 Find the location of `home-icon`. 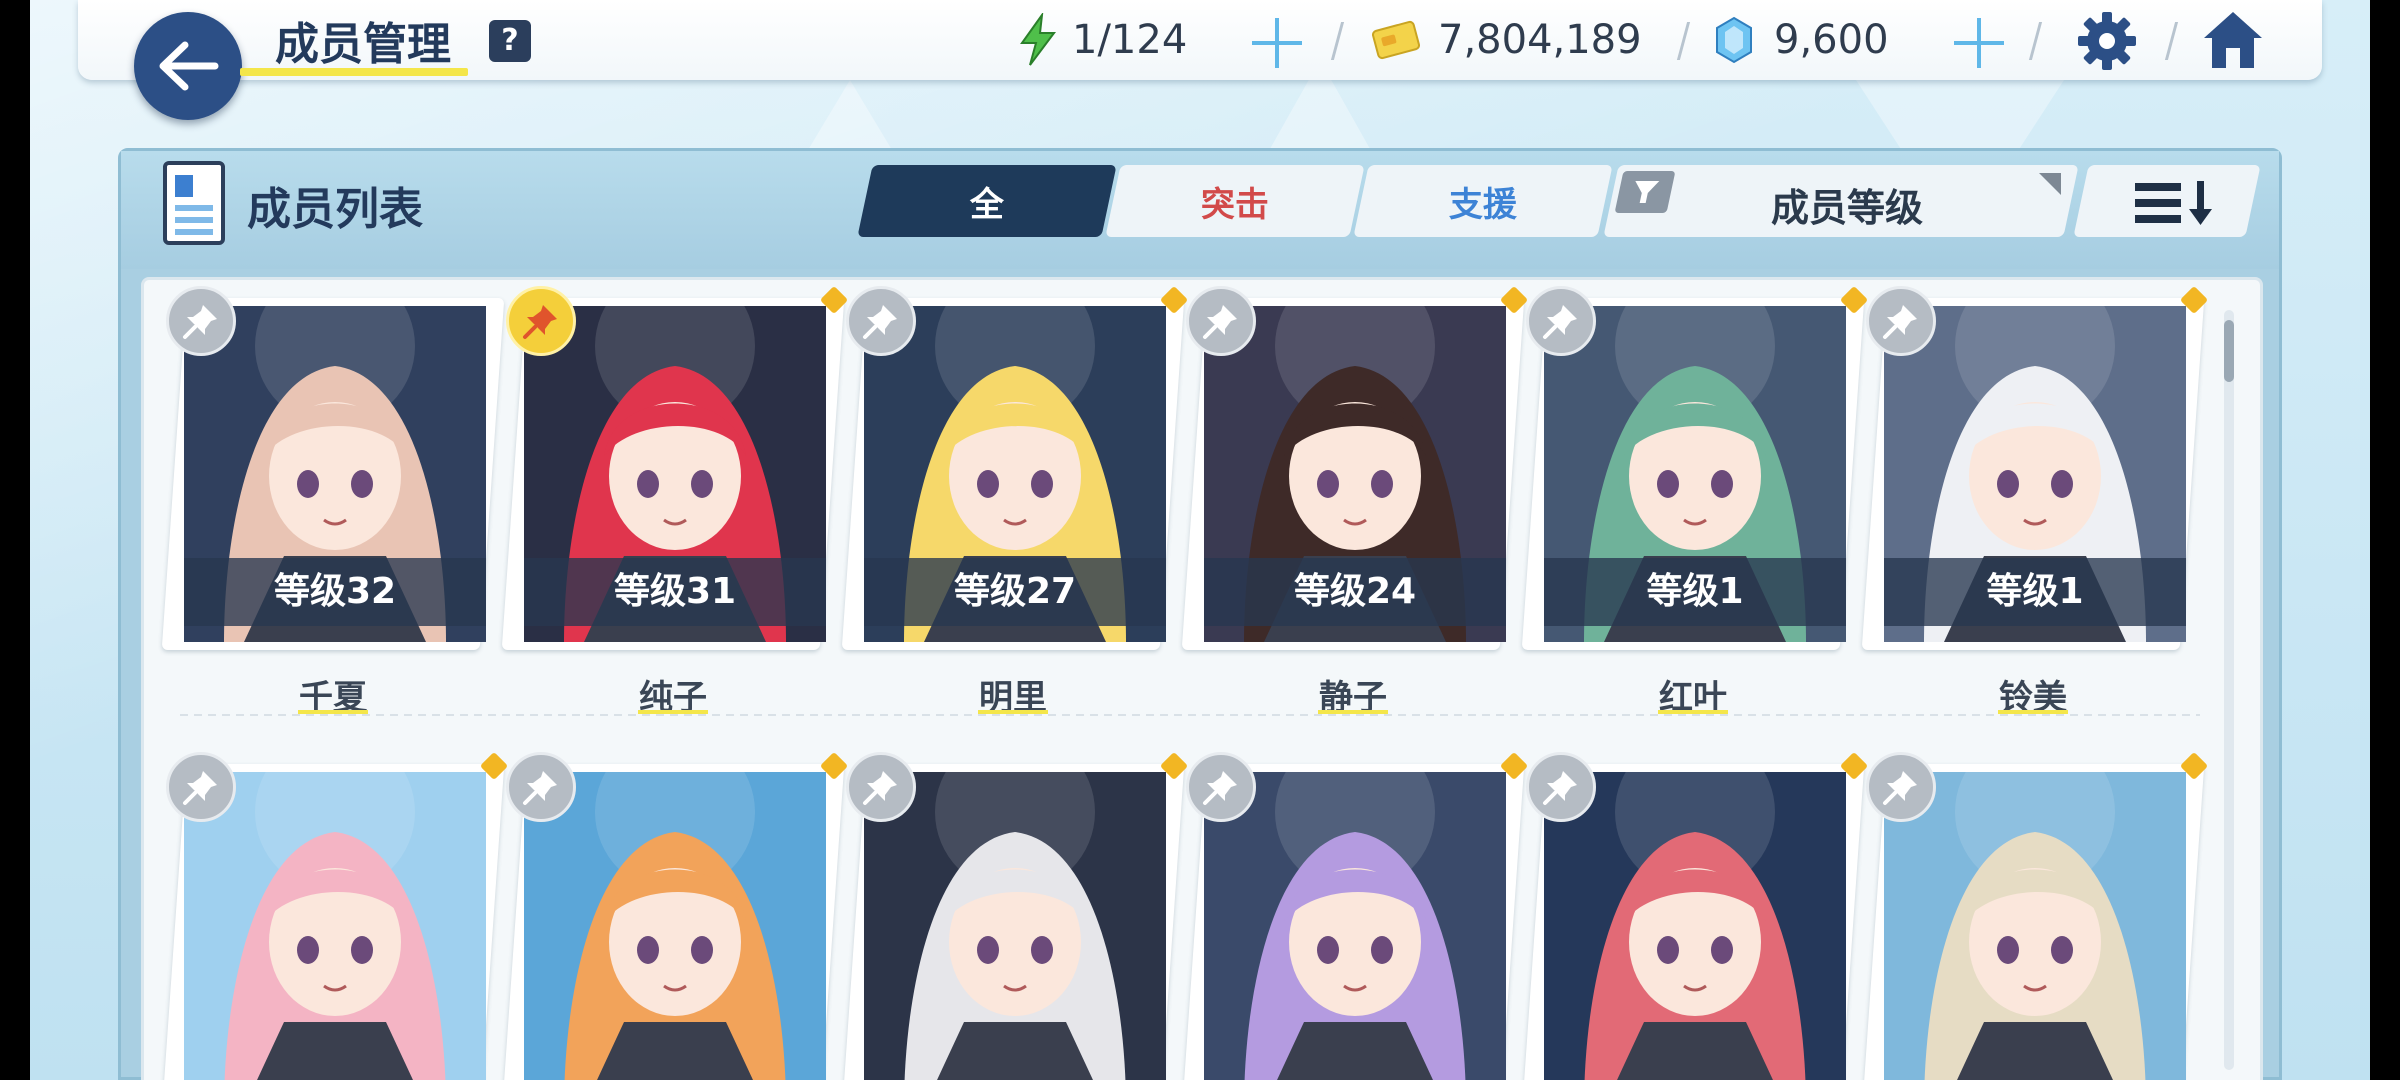

home-icon is located at coordinates (2233, 40).